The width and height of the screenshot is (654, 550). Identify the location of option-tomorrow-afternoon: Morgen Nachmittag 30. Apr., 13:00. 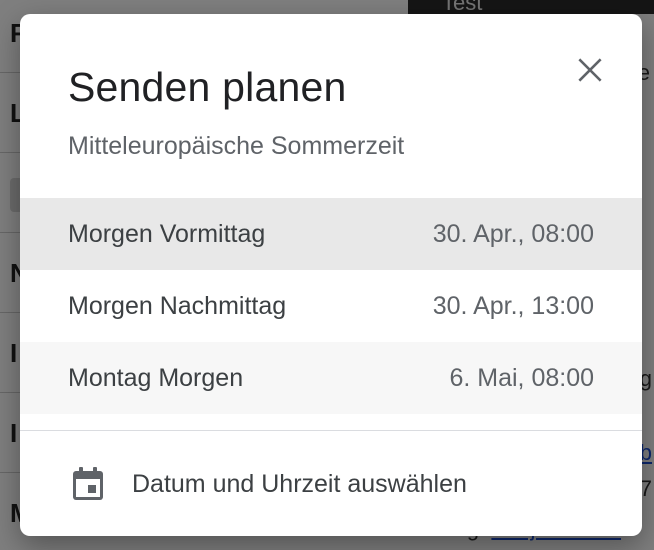
(331, 306).